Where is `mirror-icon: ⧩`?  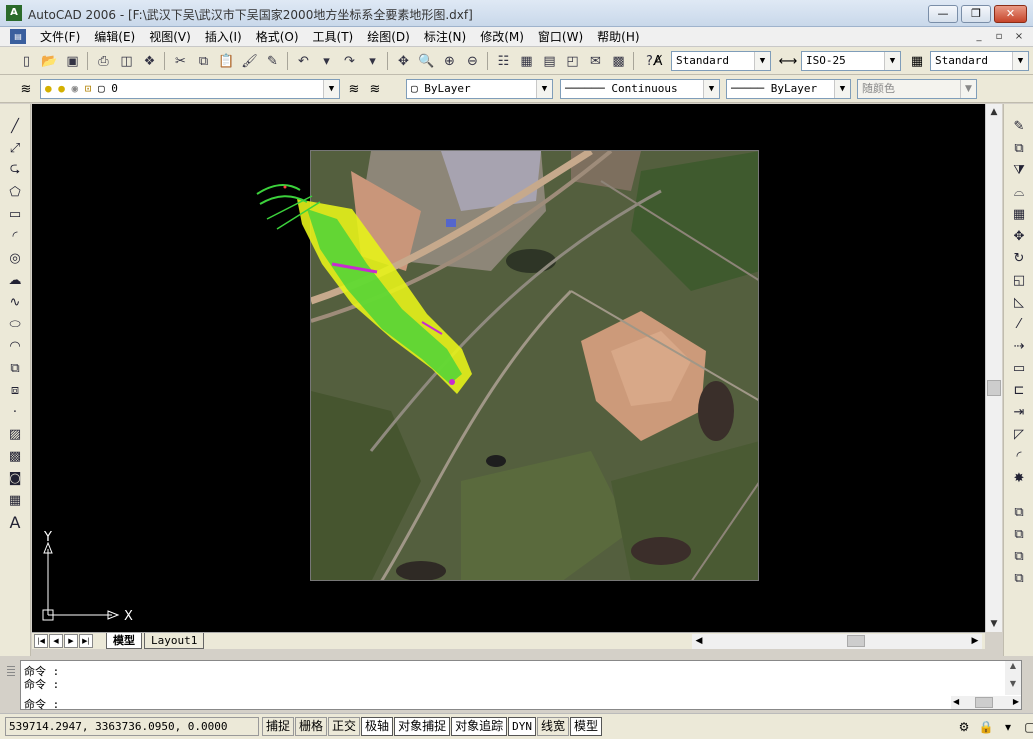 mirror-icon: ⧩ is located at coordinates (1019, 170).